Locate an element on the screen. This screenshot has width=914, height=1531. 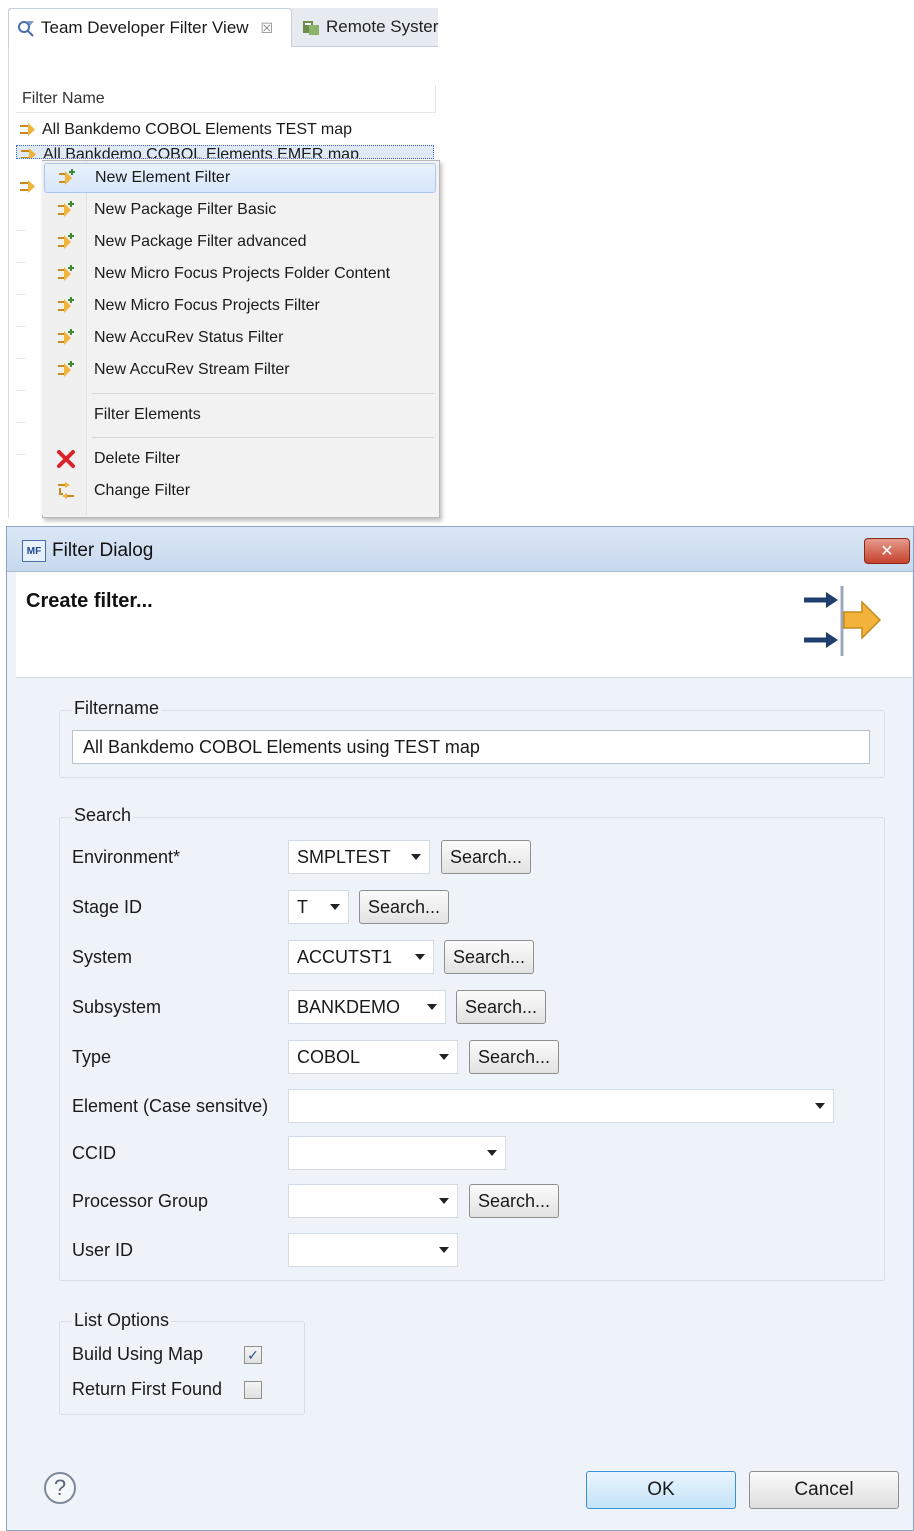
stage-id-combo: T is located at coordinates (318, 907).